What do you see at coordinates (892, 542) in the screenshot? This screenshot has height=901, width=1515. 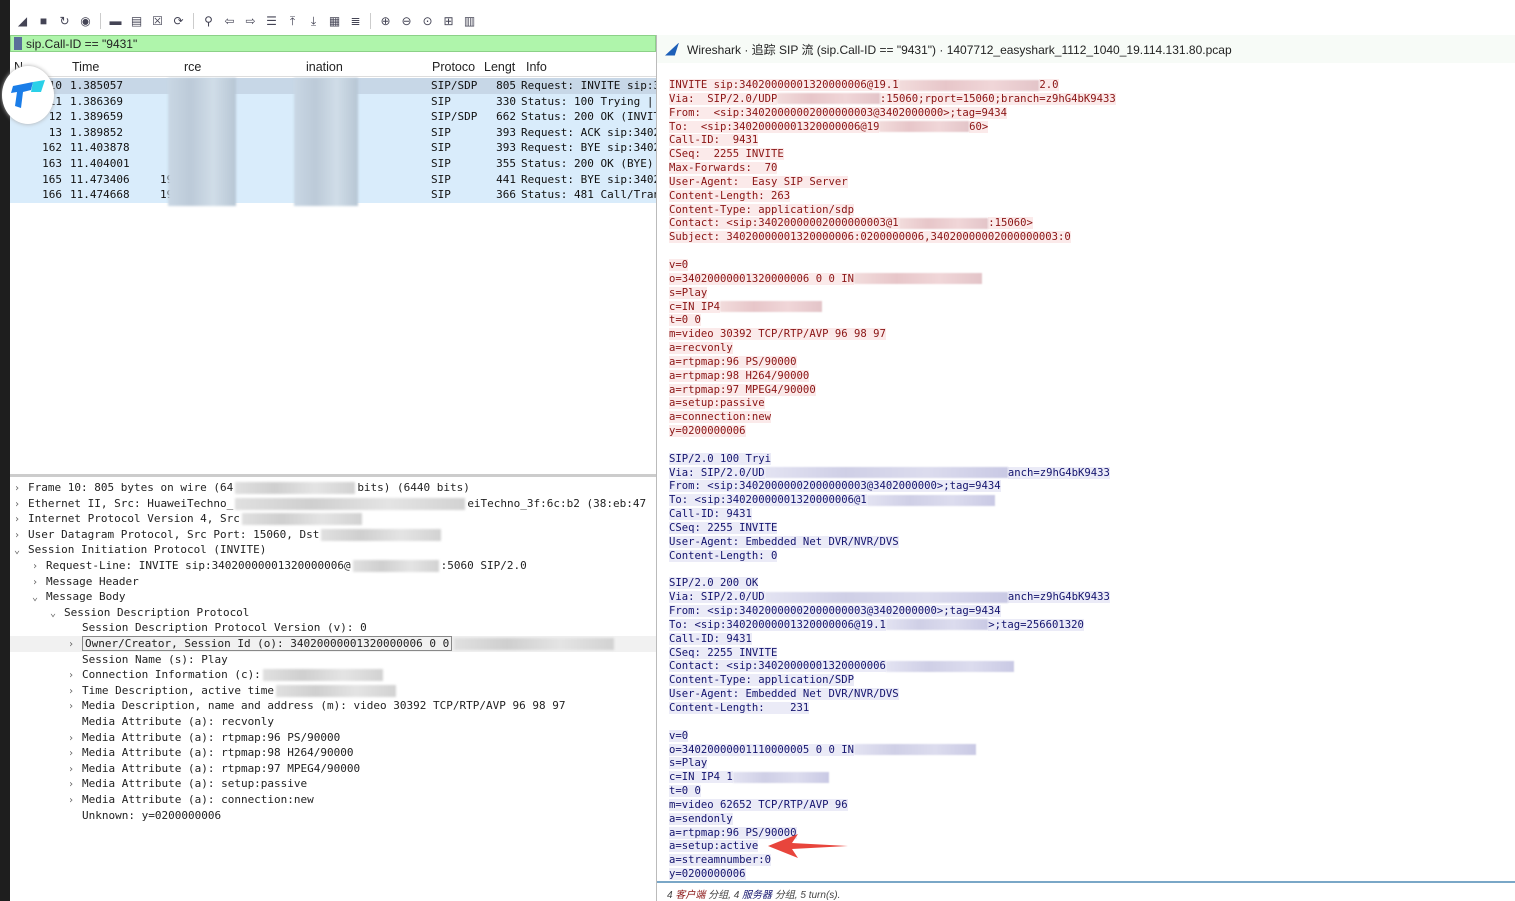 I see `server-line: User-Agent: Embedded Net DVR/NVR/DVS` at bounding box center [892, 542].